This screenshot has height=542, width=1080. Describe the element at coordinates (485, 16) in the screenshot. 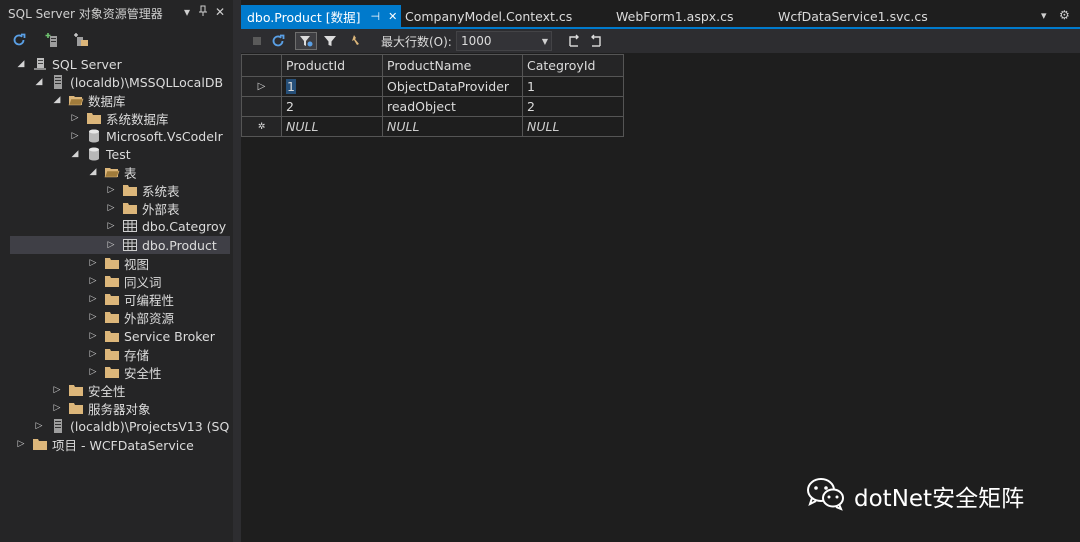

I see `tab-companymodel-context: CompanyModel.Context.cs` at that location.